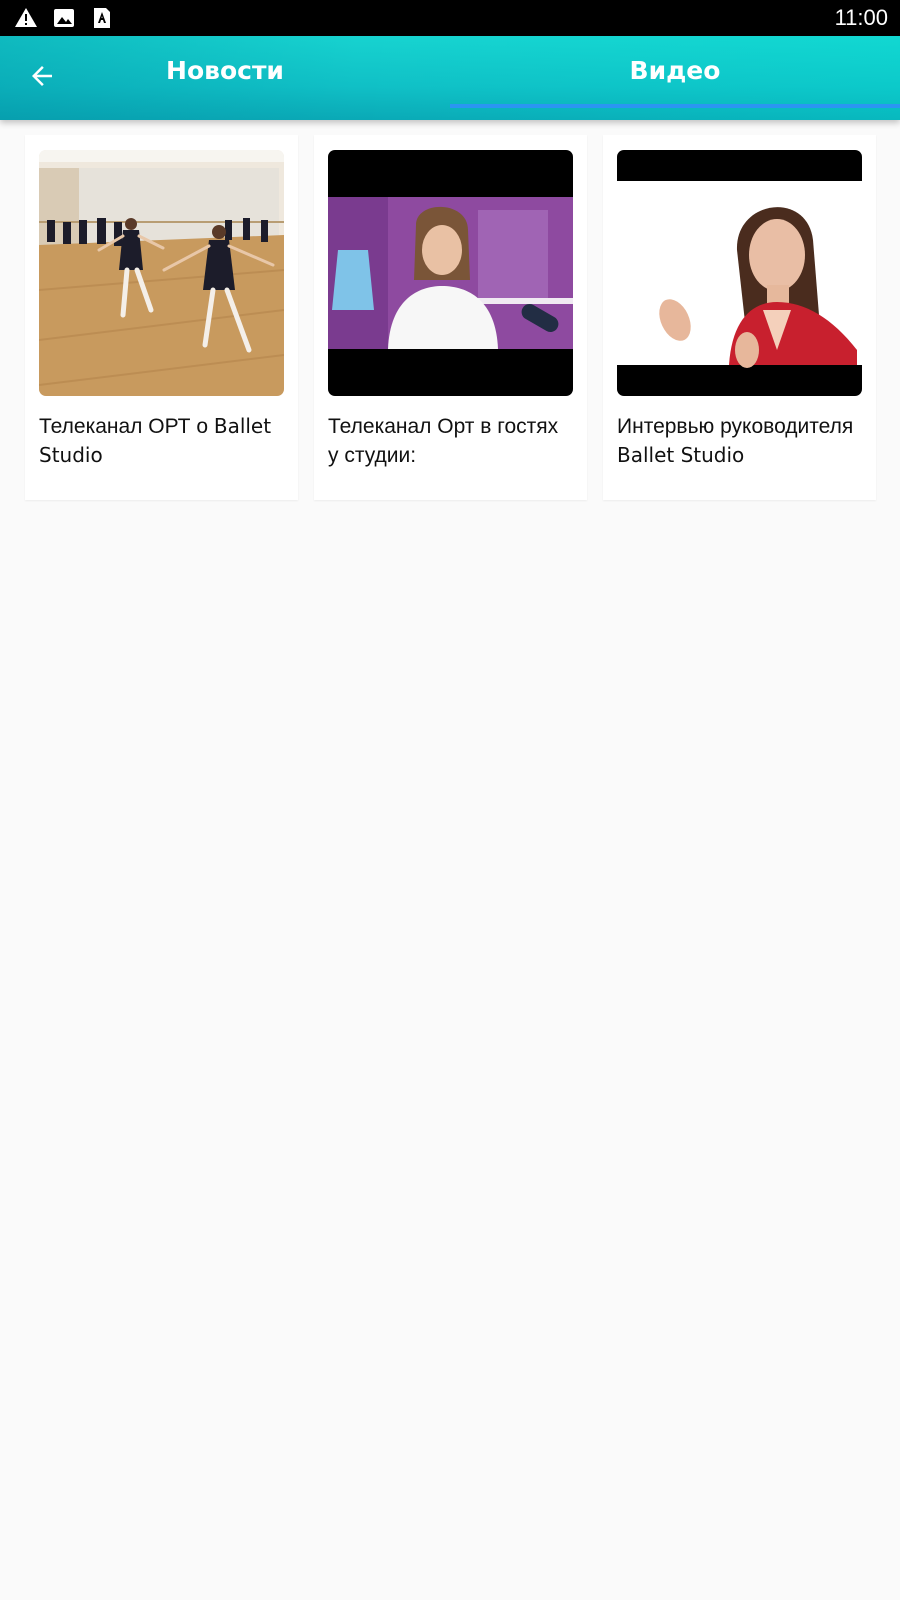 The image size is (900, 1600). I want to click on app-bar: Новости Видео, so click(450, 78).